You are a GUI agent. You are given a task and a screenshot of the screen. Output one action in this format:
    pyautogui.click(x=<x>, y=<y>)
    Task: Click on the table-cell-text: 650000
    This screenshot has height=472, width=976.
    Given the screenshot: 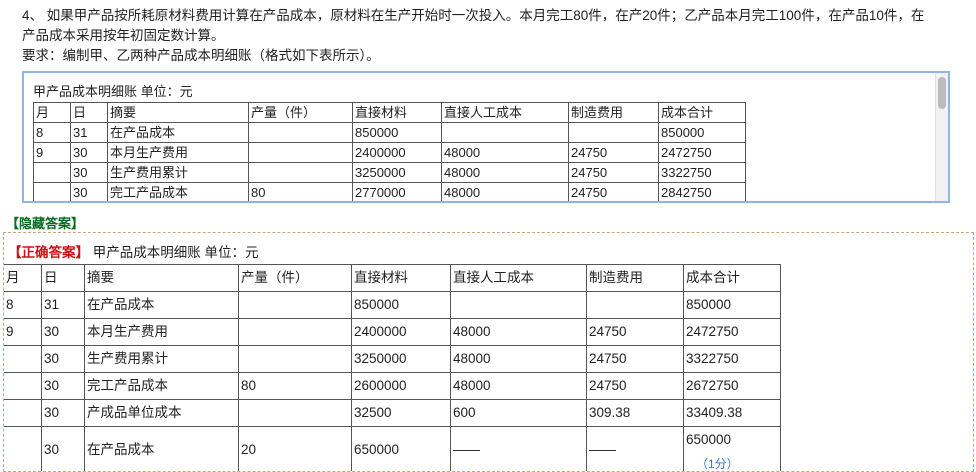 What is the action you would take?
    pyautogui.click(x=708, y=440)
    